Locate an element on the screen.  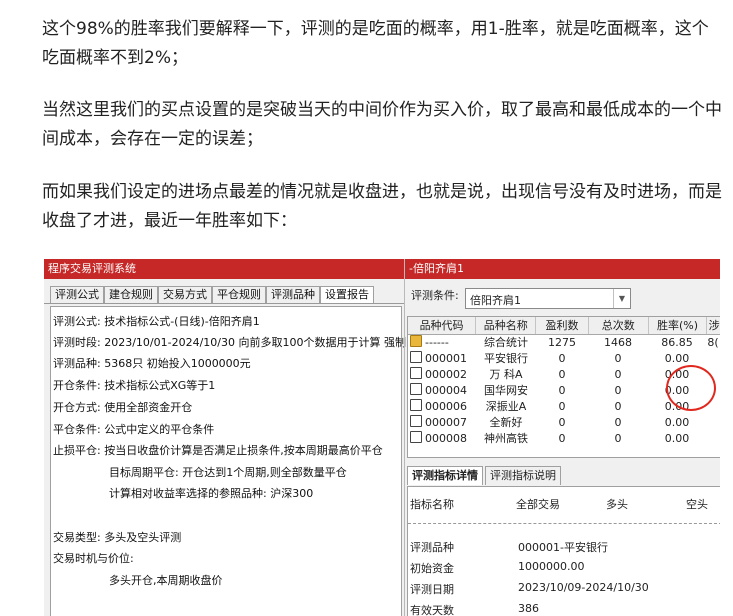
row-name: 神州高铁 is located at coordinates (506, 438).